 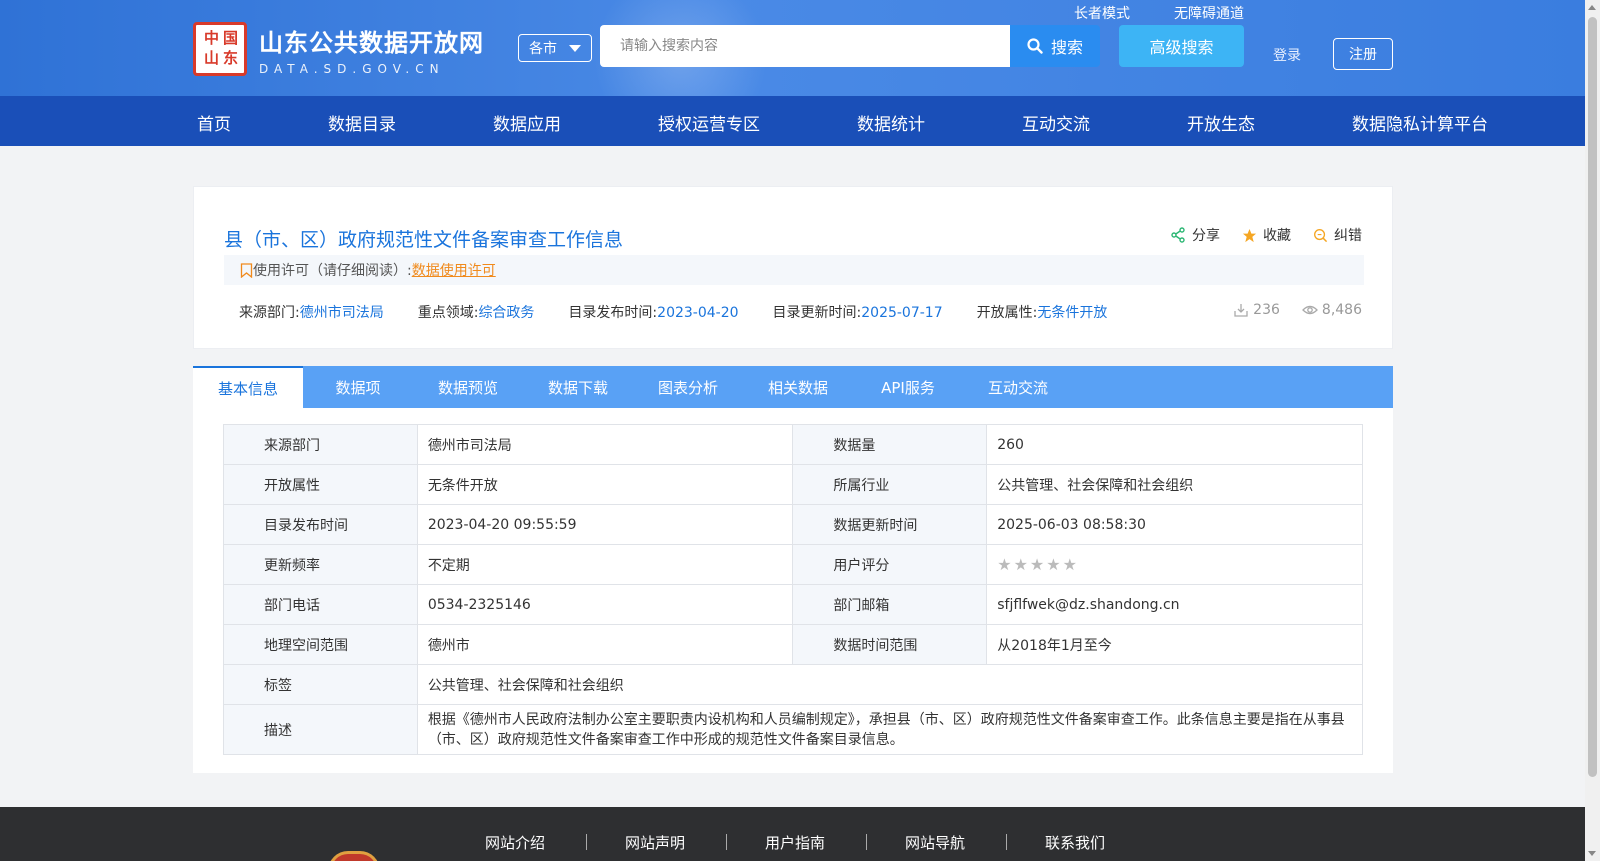 I want to click on page-scrollbar, so click(x=1592, y=430).